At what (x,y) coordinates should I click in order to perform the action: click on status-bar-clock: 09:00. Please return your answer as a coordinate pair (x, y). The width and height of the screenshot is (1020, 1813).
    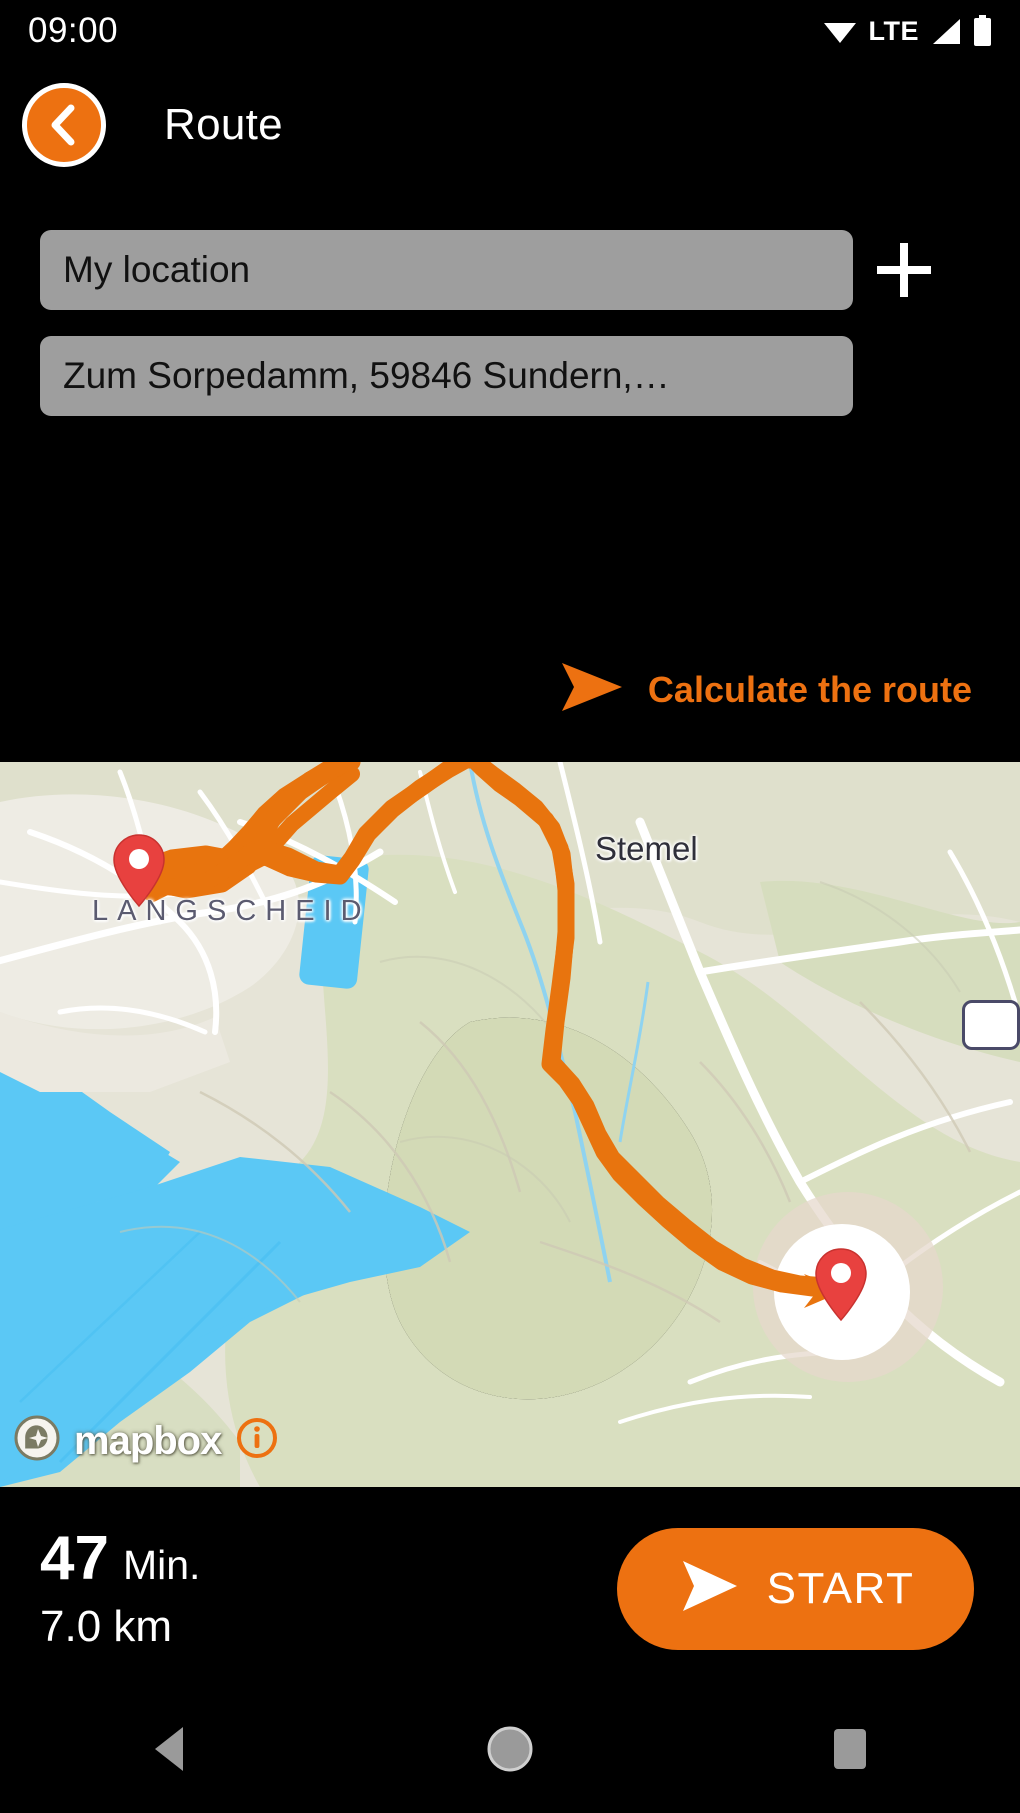
    Looking at the image, I should click on (73, 30).